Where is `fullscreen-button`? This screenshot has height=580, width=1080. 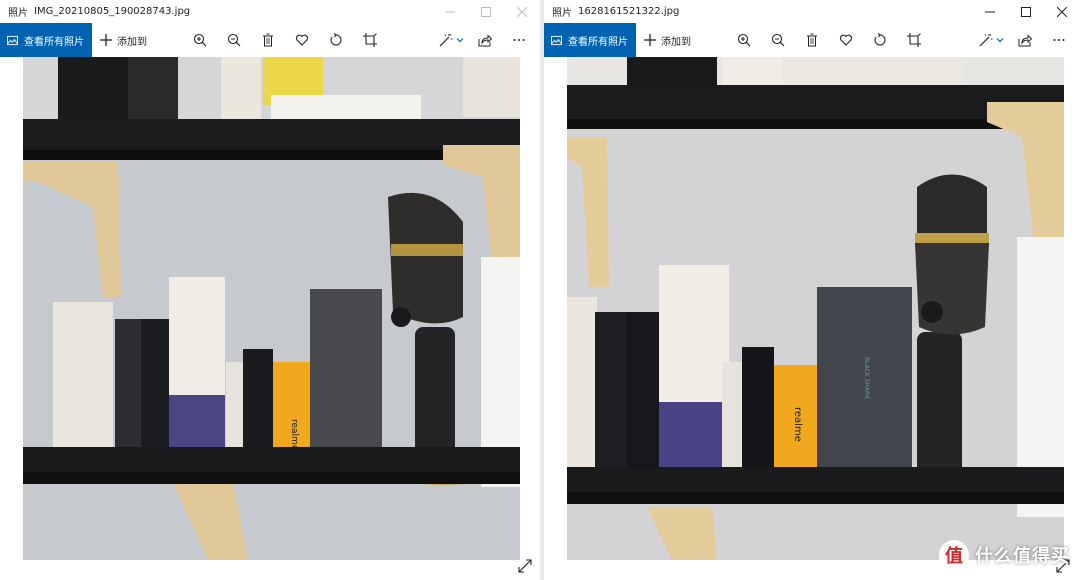 fullscreen-button is located at coordinates (525, 566).